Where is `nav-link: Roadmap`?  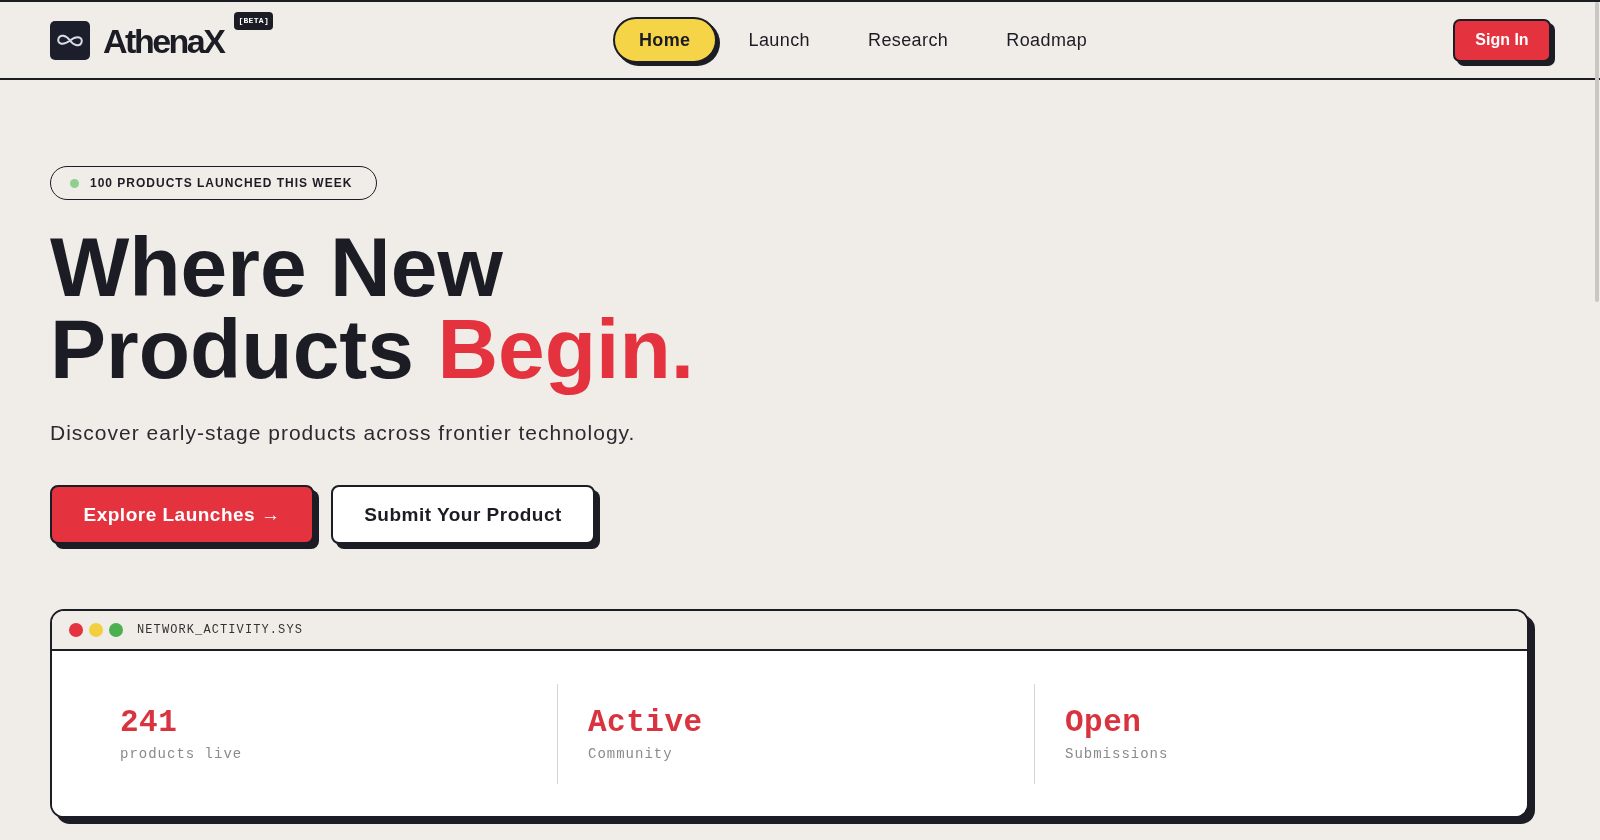 nav-link: Roadmap is located at coordinates (1047, 40).